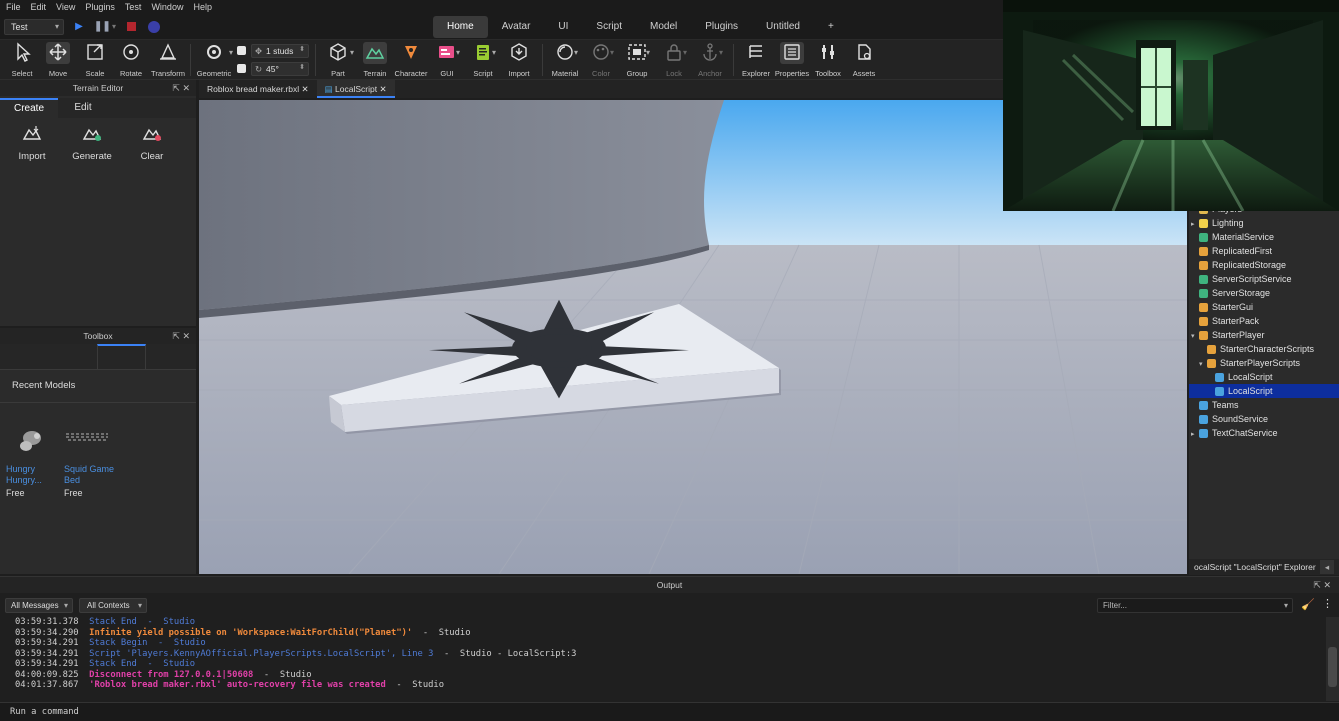 The height and width of the screenshot is (721, 1339). I want to click on tab-plugins: Plugins, so click(721, 27).